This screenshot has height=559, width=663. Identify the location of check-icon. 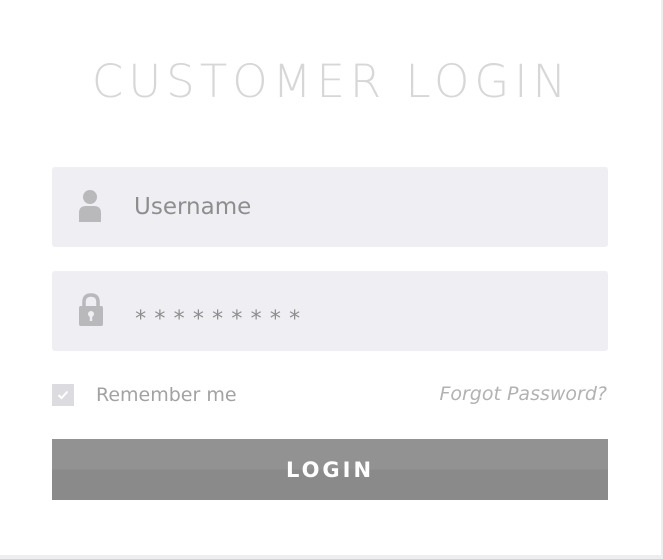
(63, 395).